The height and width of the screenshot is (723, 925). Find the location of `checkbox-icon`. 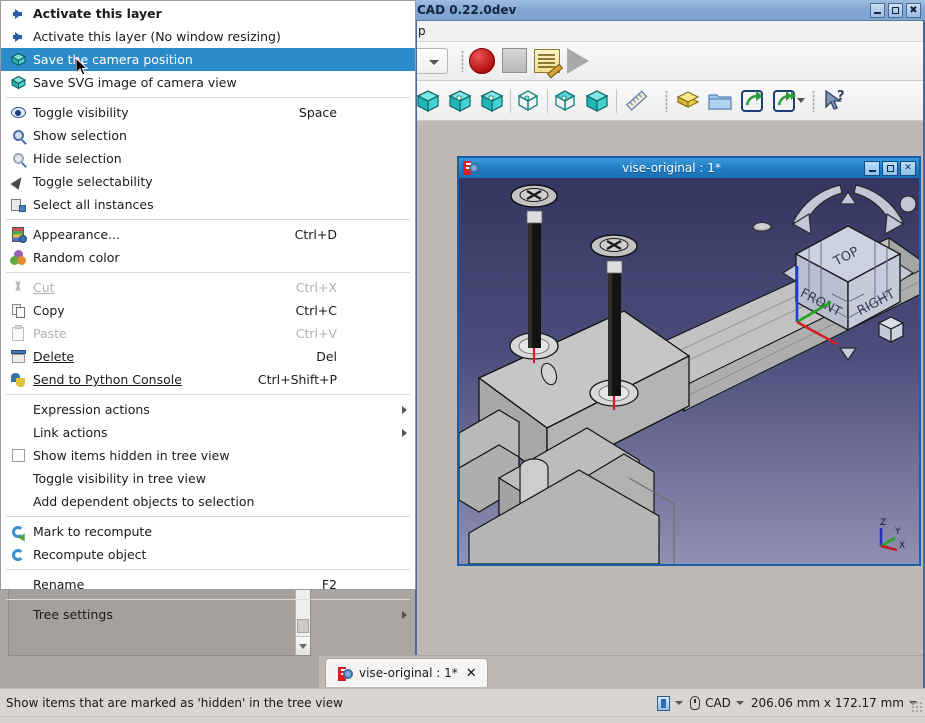

checkbox-icon is located at coordinates (18, 456).